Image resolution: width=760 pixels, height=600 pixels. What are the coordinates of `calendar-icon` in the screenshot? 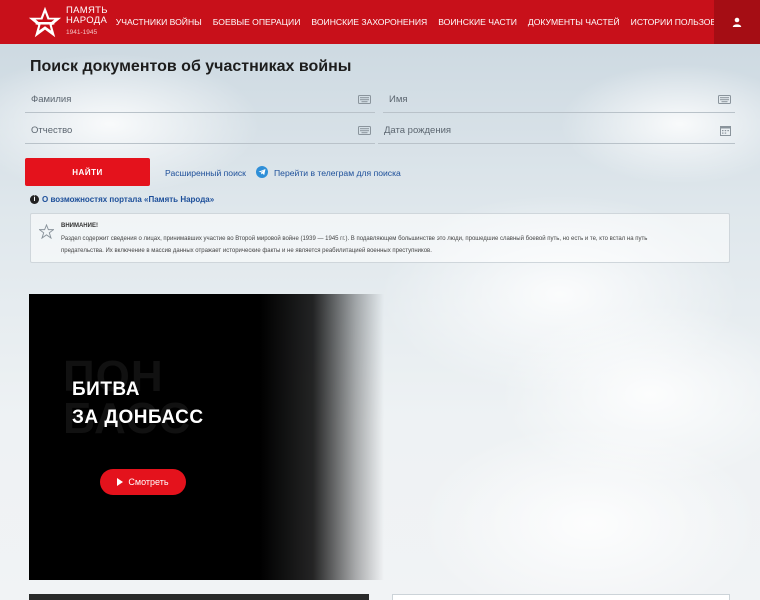 It's located at (725, 130).